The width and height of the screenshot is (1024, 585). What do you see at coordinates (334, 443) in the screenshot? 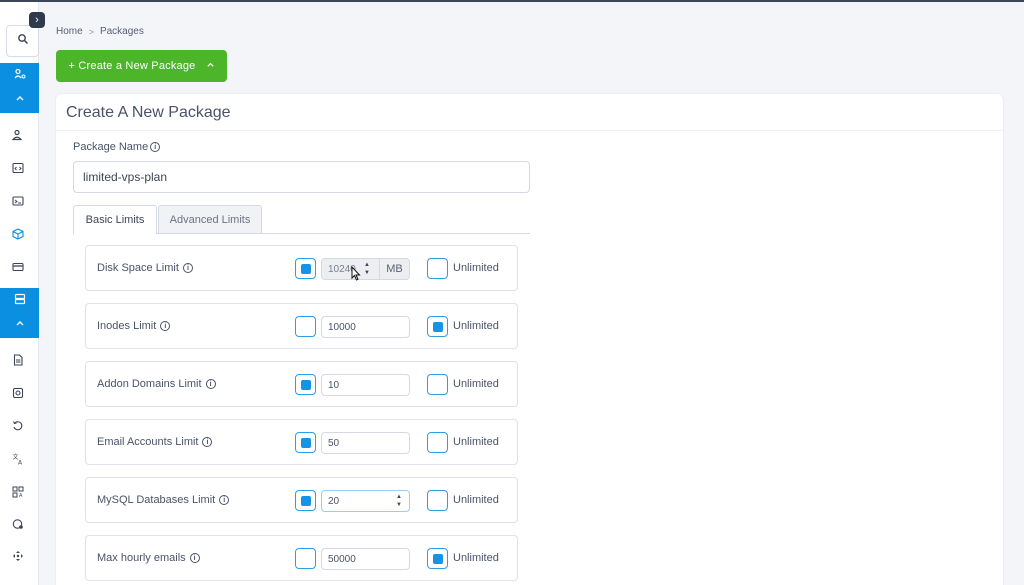
I see `email-accounts-value: 50` at bounding box center [334, 443].